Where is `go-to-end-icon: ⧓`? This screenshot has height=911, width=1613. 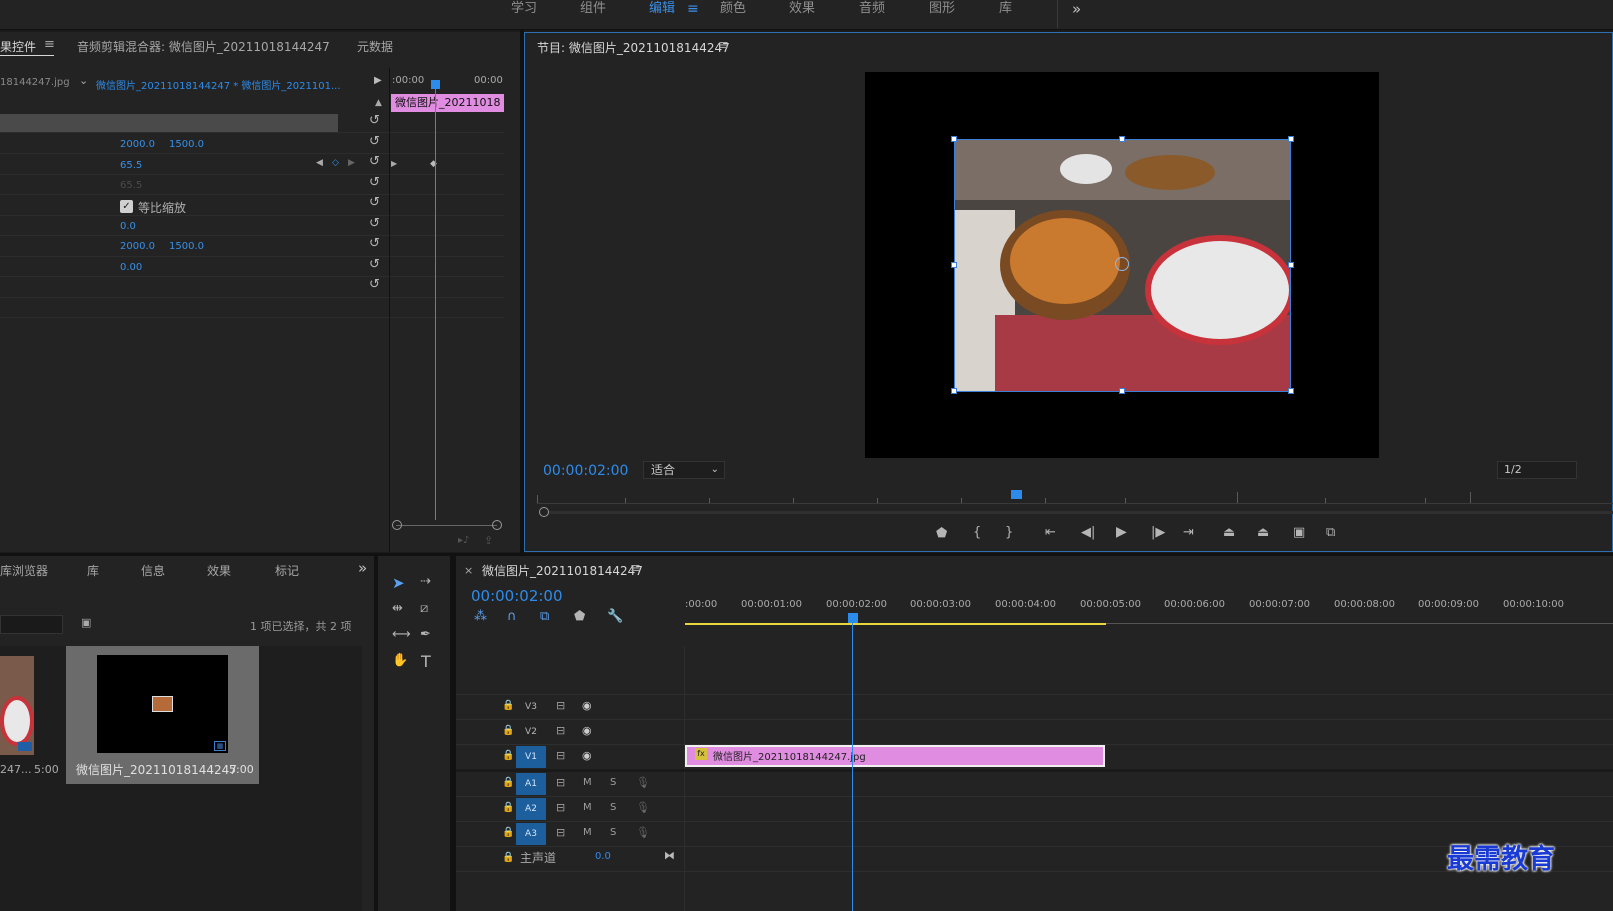
go-to-end-icon: ⧓ is located at coordinates (669, 855).